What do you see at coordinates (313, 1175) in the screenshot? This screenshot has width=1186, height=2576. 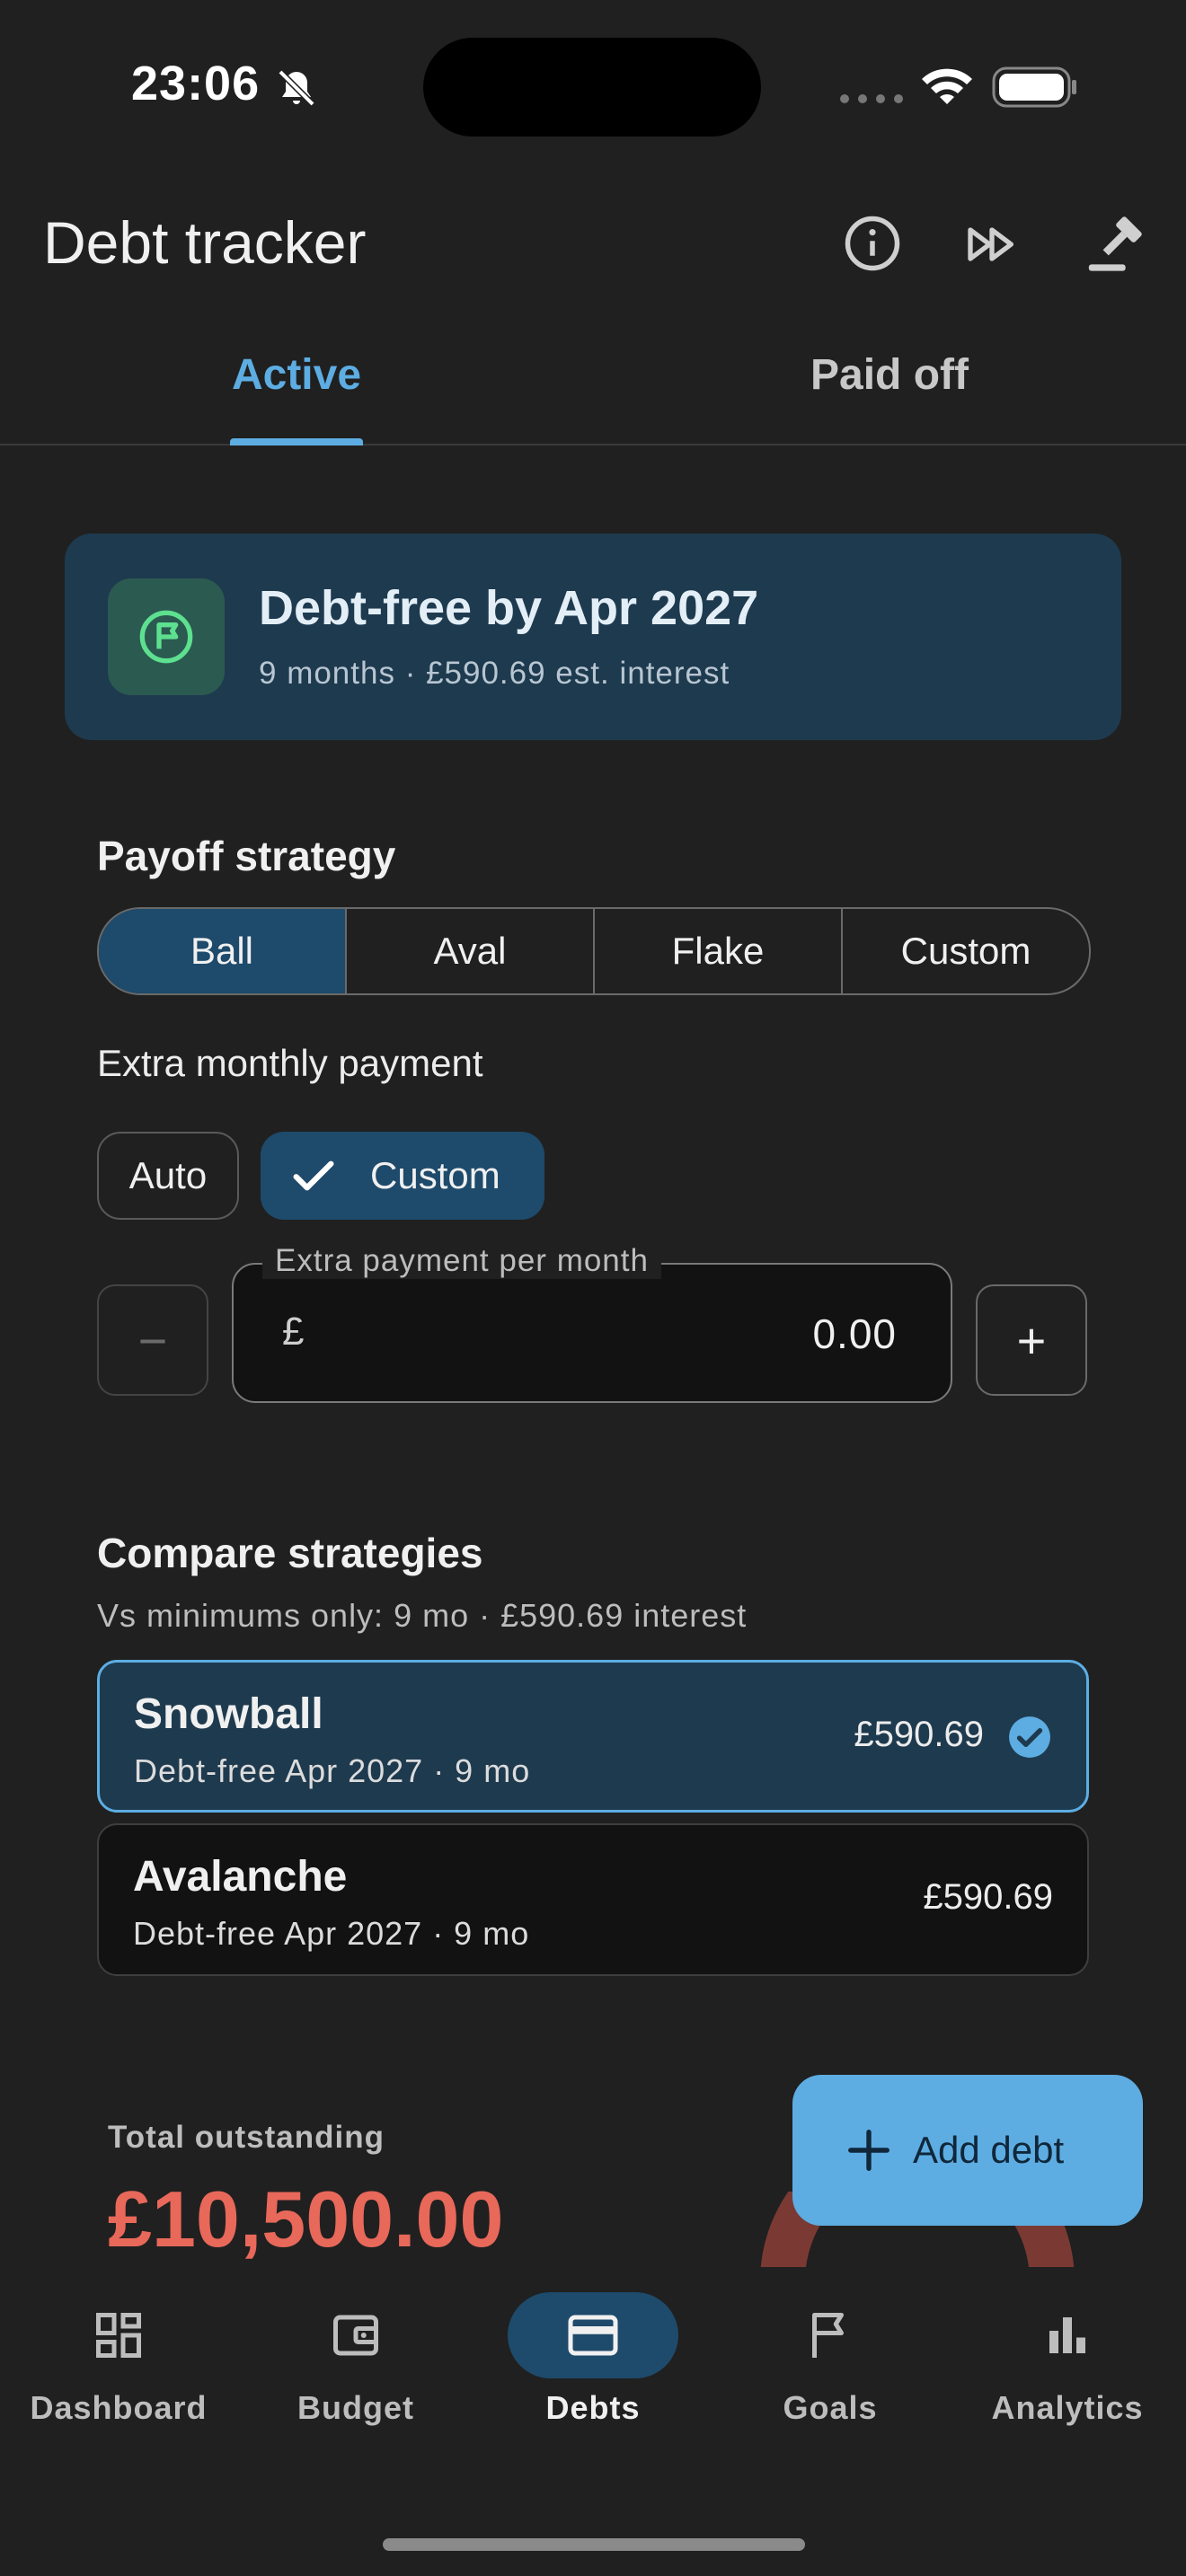 I see `check-icon` at bounding box center [313, 1175].